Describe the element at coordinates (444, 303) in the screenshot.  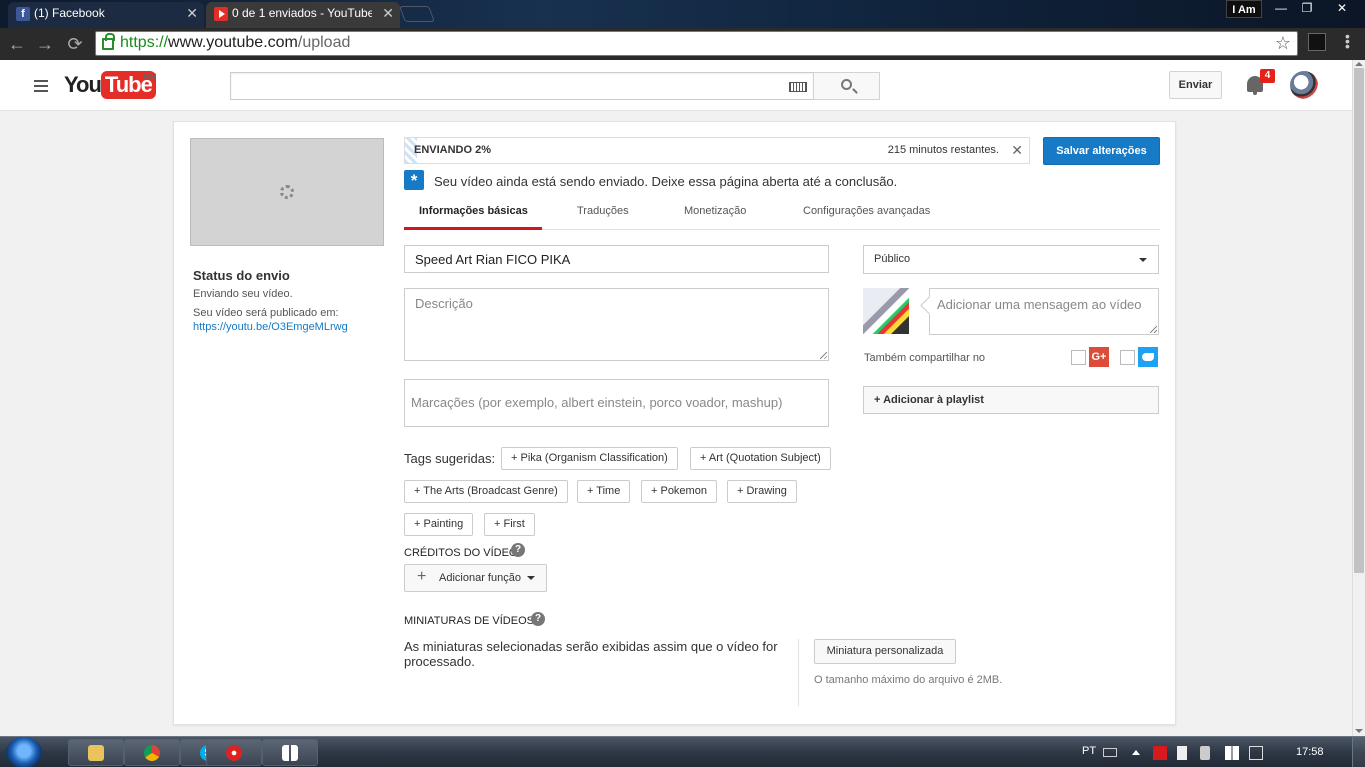
I see `description-placeholder: Descrição` at that location.